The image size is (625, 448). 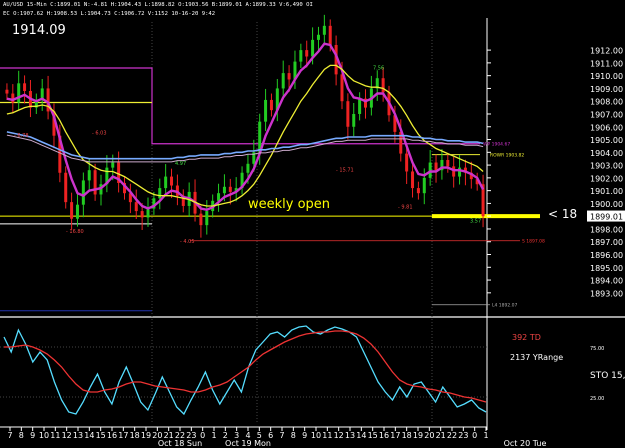 What do you see at coordinates (606, 153) in the screenshot?
I see `price-tick-label: 1904.00` at bounding box center [606, 153].